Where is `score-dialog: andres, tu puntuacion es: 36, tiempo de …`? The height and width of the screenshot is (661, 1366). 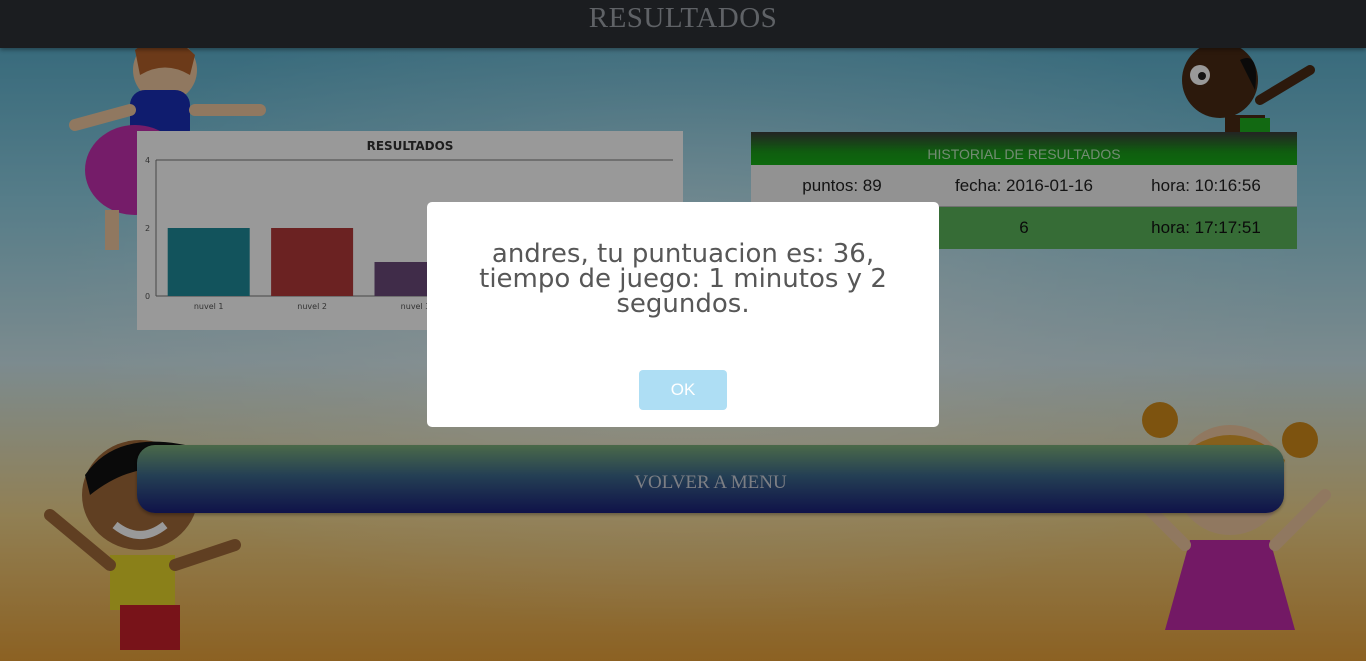 score-dialog: andres, tu puntuacion es: 36, tiempo de … is located at coordinates (683, 314).